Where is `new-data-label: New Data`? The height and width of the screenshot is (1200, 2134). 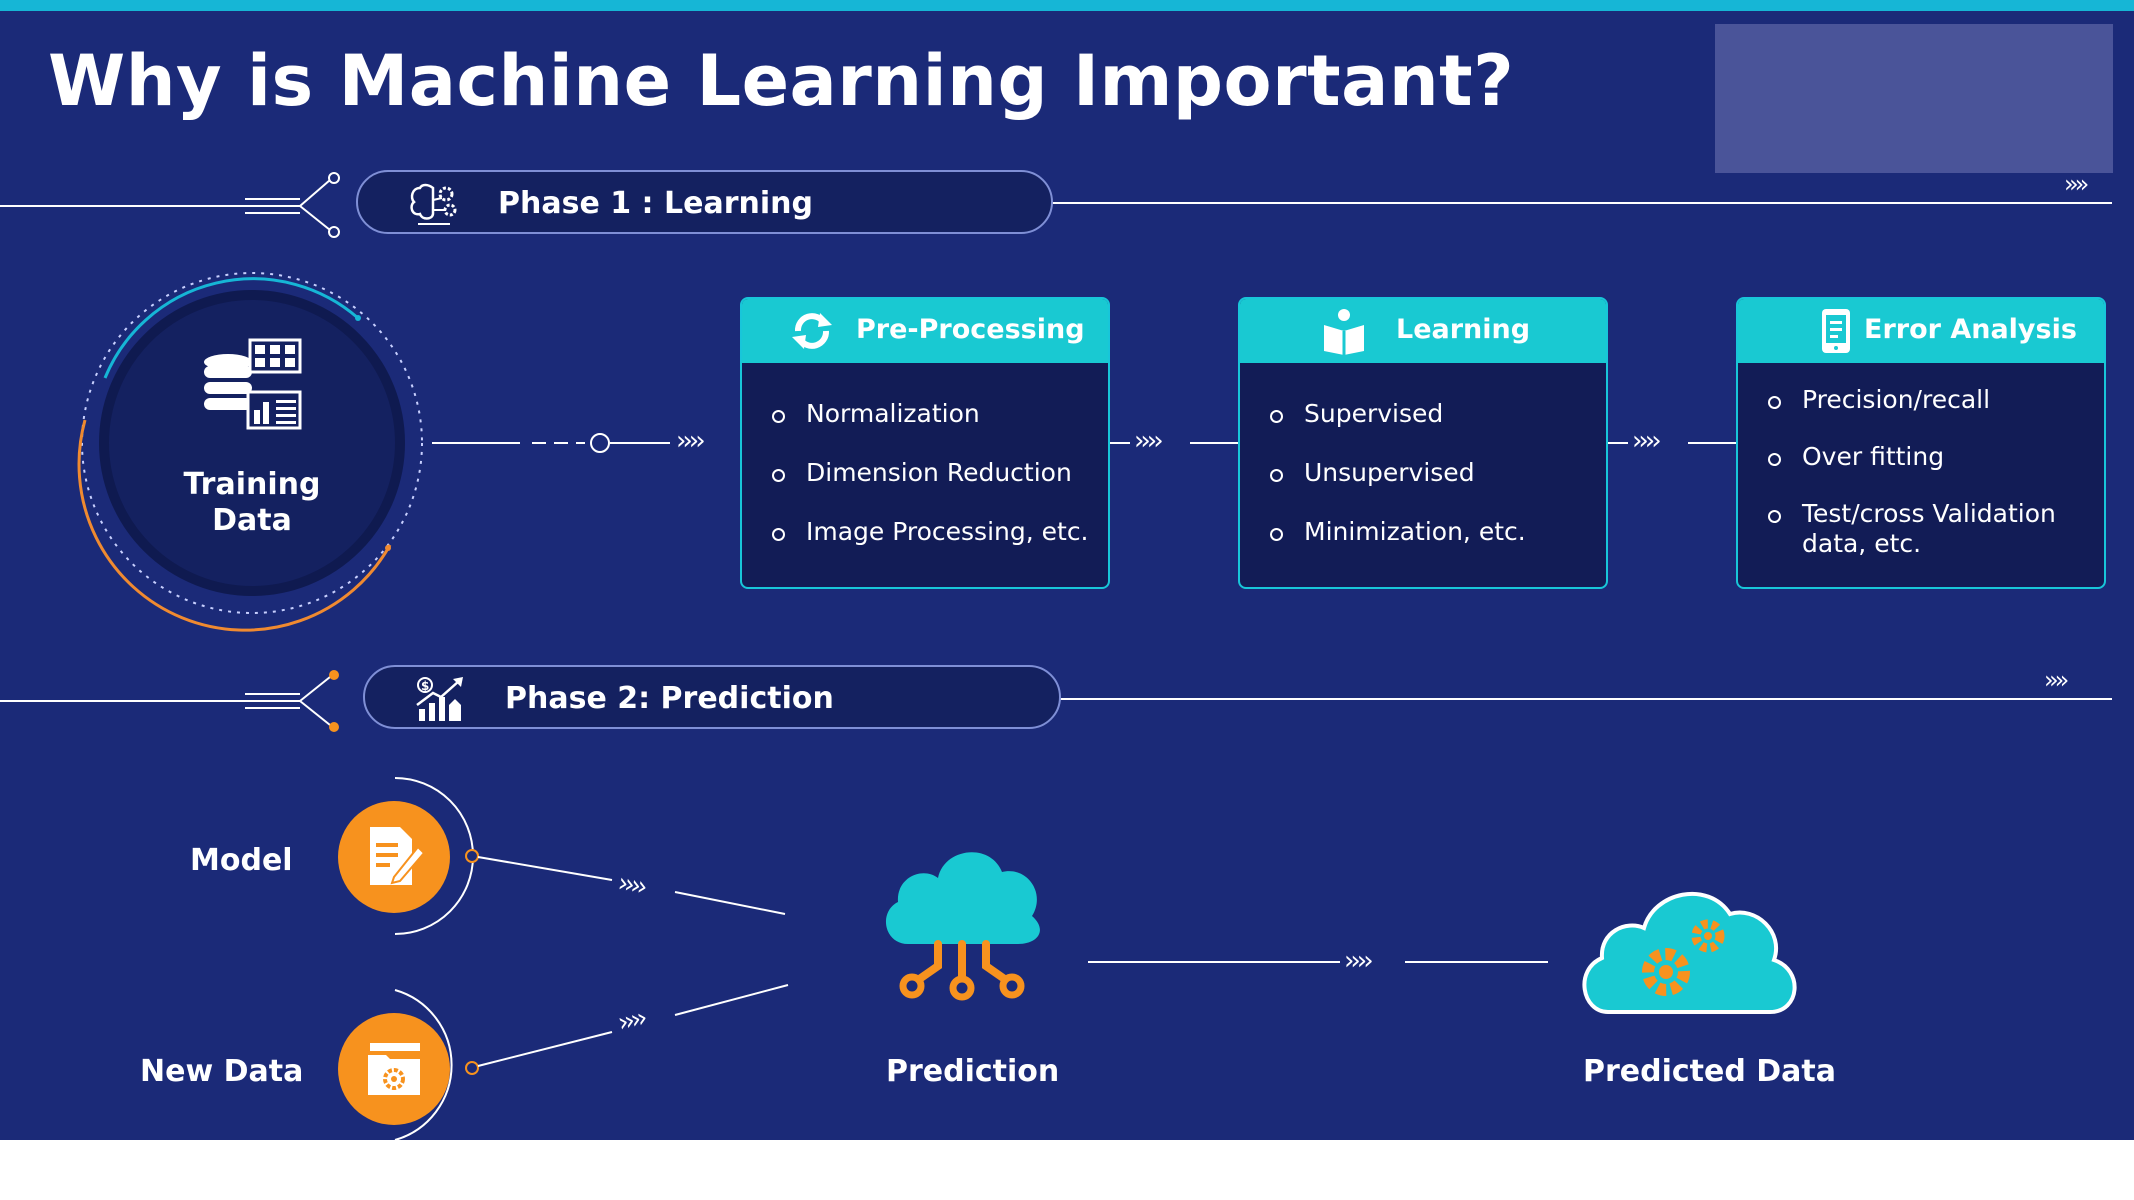
new-data-label: New Data is located at coordinates (222, 1071).